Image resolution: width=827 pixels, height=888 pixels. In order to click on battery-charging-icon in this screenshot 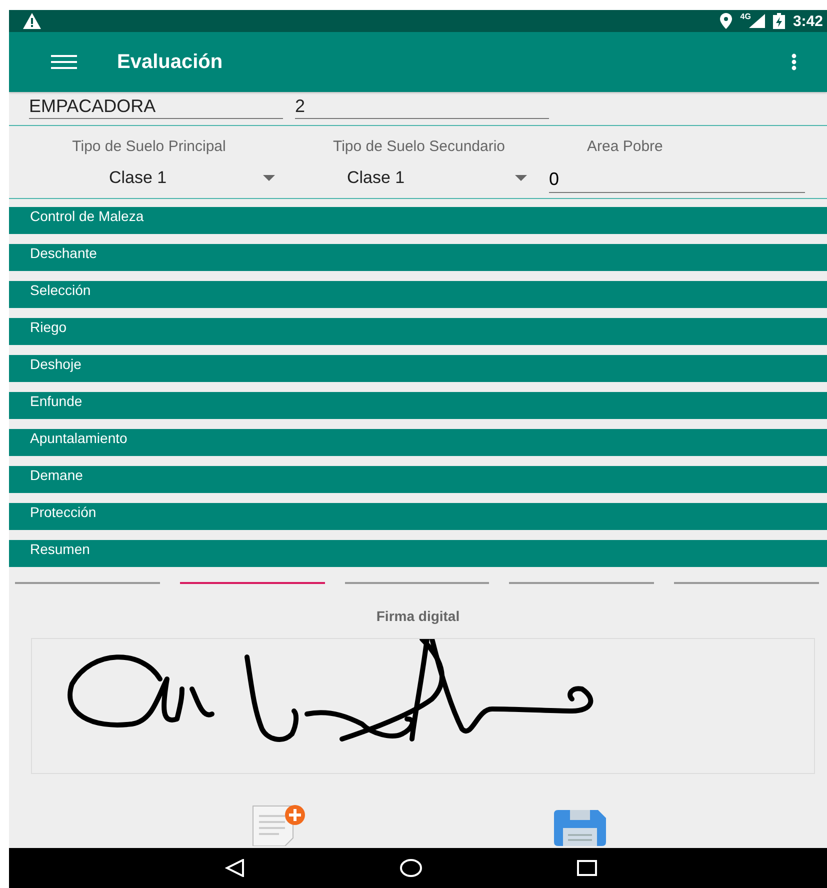, I will do `click(778, 21)`.